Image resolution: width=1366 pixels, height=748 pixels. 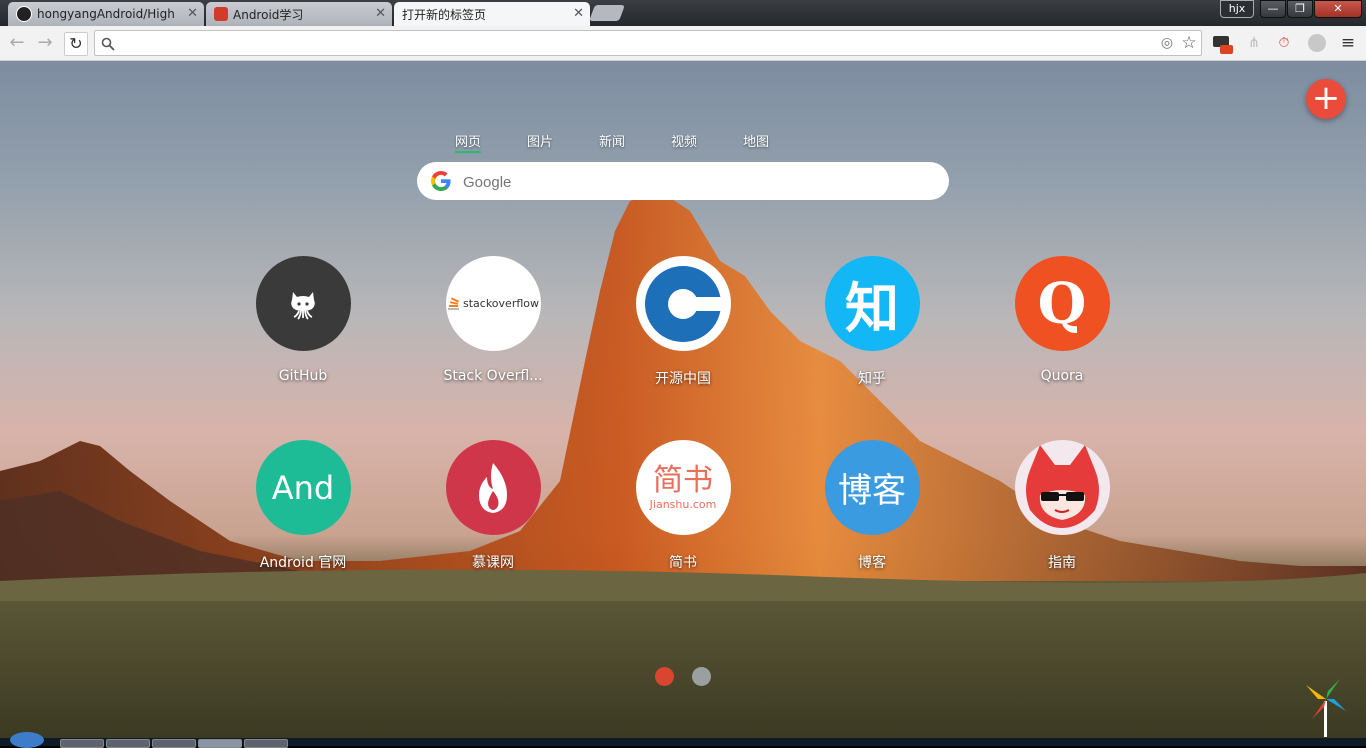 I want to click on shortcut-label: 指南, so click(x=1062, y=563).